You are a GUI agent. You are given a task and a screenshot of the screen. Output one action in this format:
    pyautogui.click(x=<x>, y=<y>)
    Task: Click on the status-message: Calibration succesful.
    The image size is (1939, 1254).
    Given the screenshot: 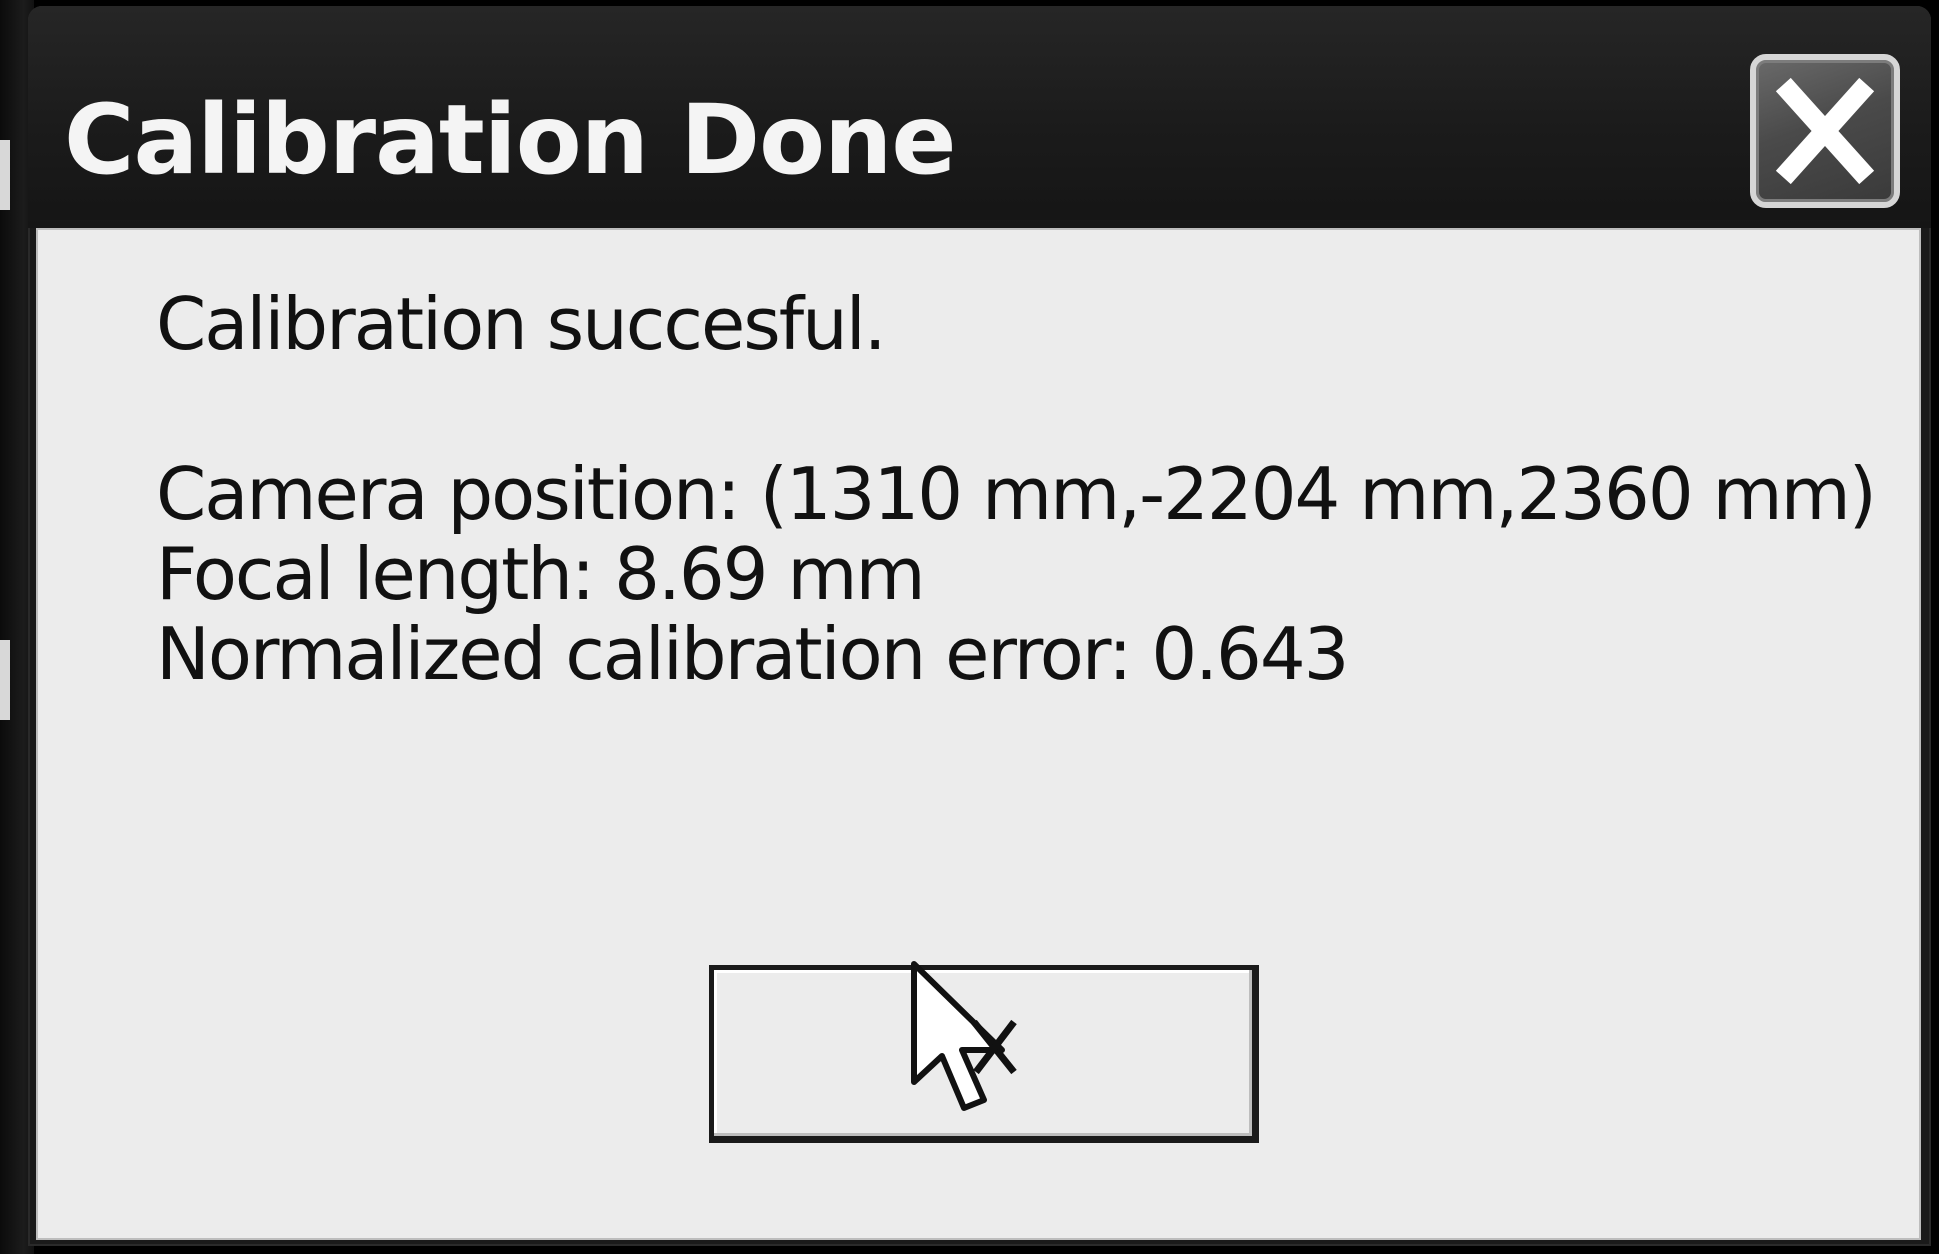 What is the action you would take?
    pyautogui.click(x=521, y=324)
    